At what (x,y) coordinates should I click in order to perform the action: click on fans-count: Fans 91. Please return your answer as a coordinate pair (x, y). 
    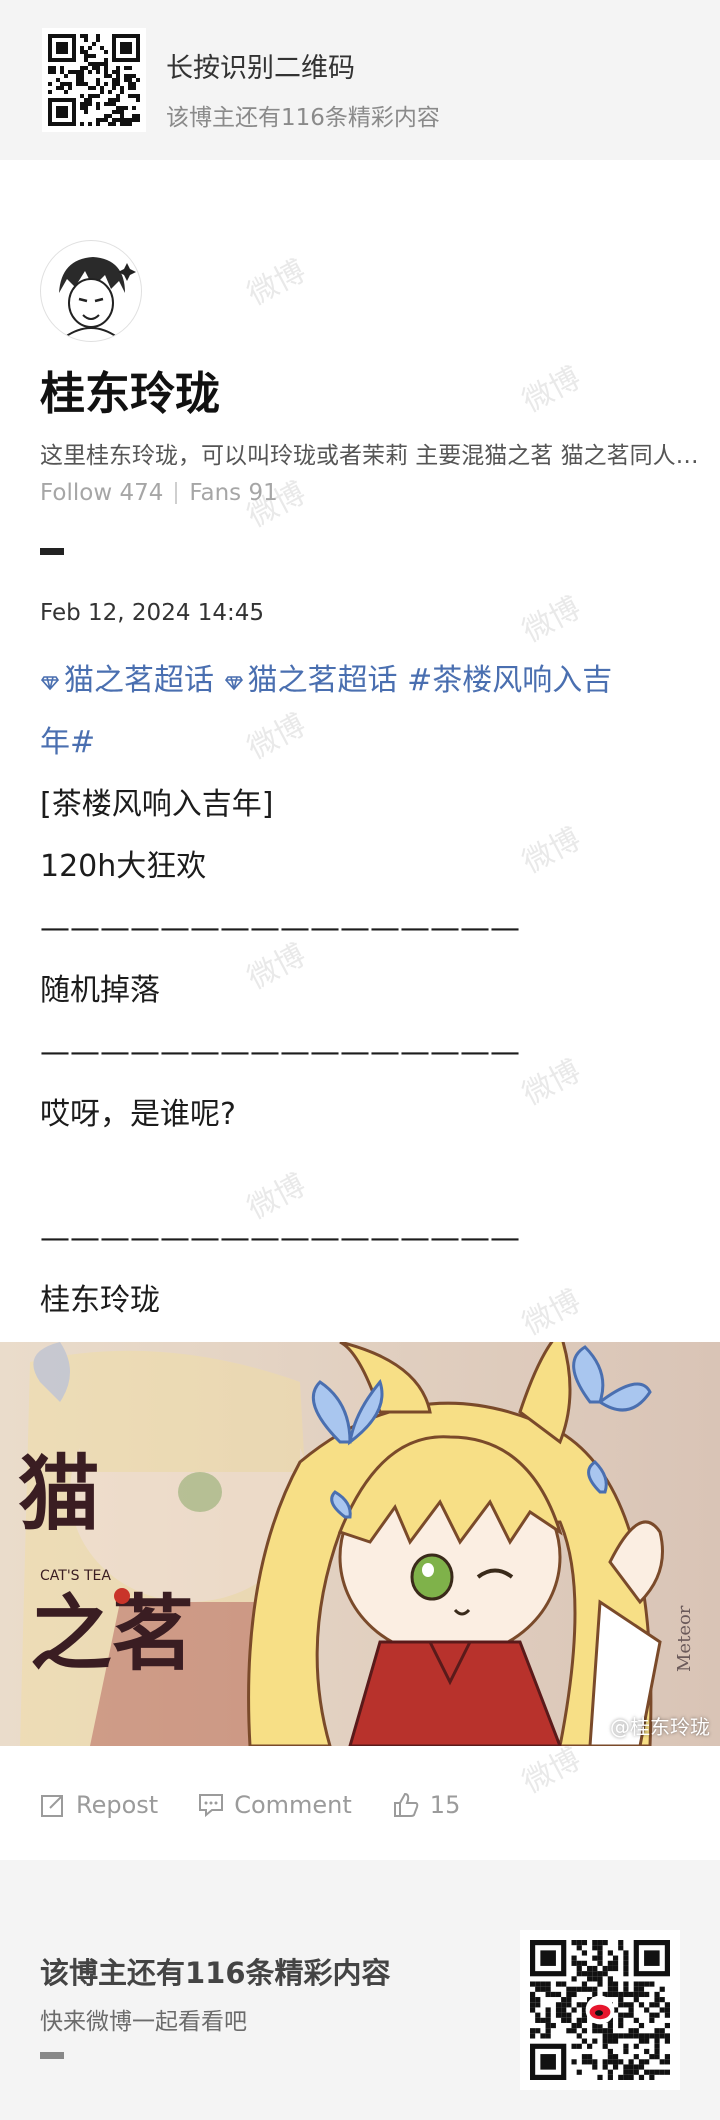
    Looking at the image, I should click on (233, 493).